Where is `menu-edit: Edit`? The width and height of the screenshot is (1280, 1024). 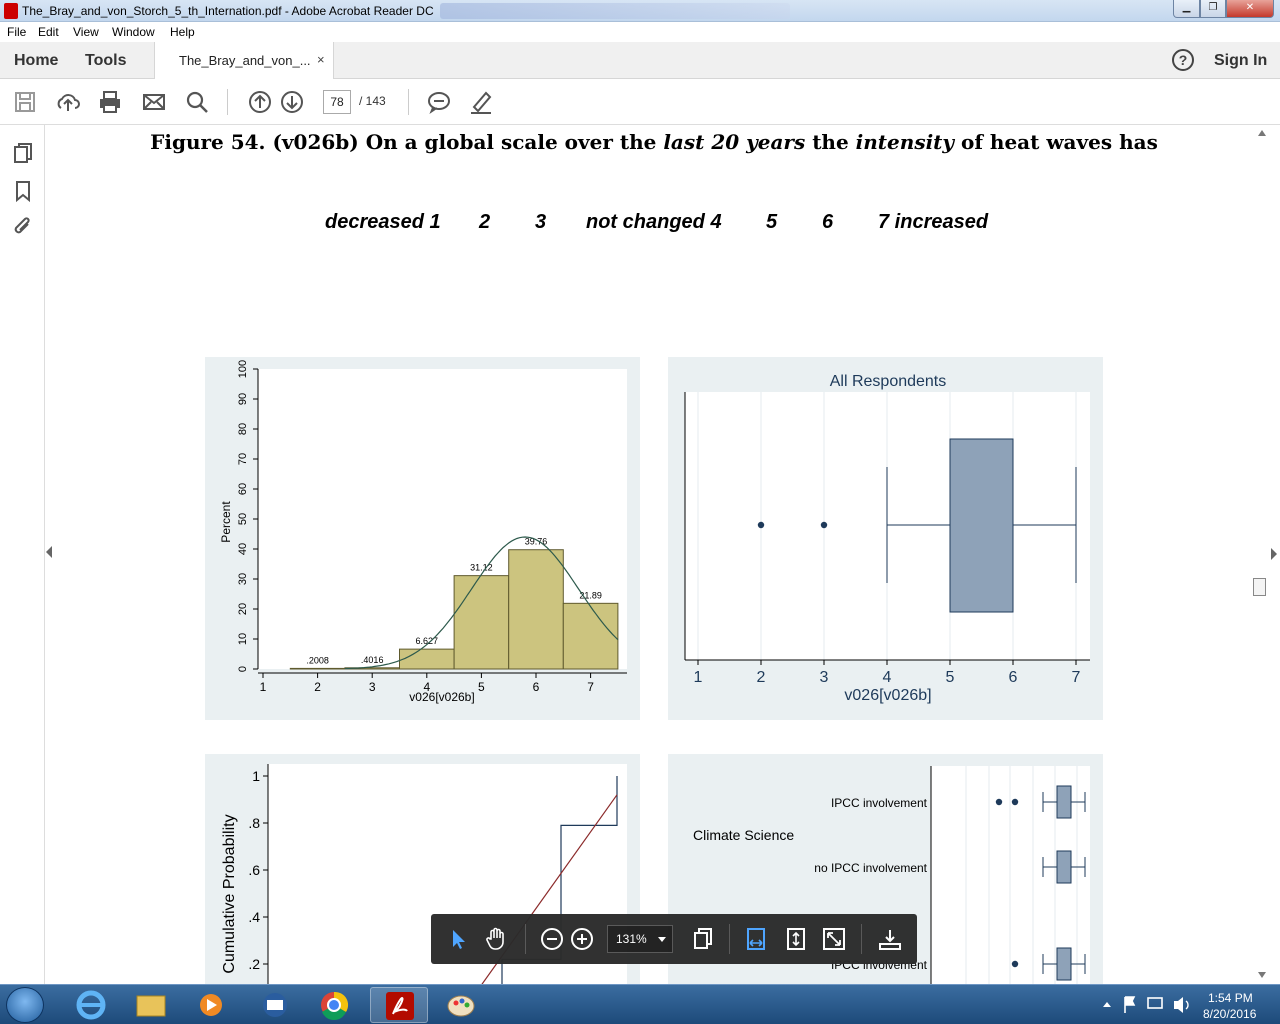
menu-edit: Edit is located at coordinates (48, 32).